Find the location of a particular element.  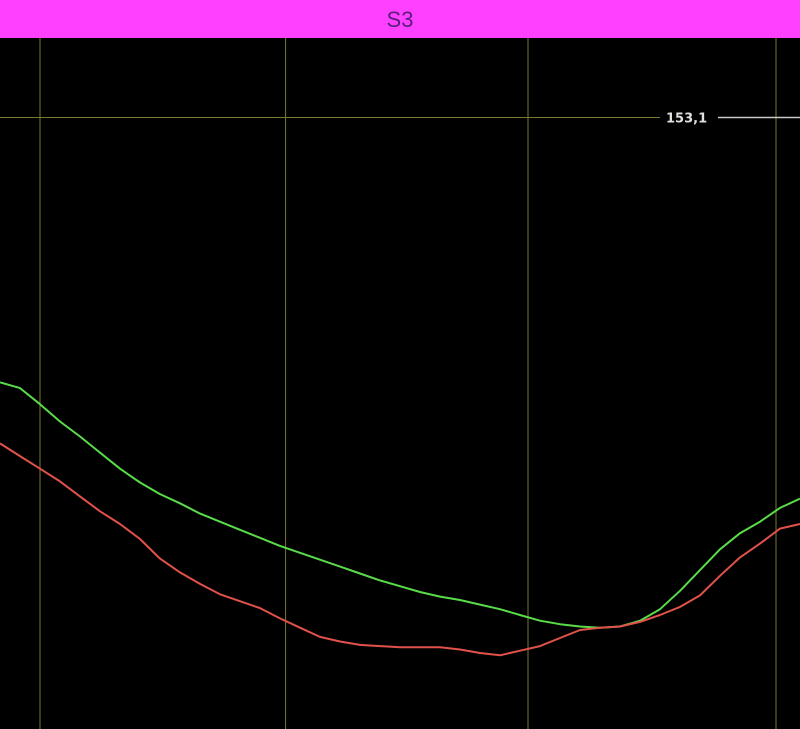

chart-title-bar: S3 is located at coordinates (400, 19).